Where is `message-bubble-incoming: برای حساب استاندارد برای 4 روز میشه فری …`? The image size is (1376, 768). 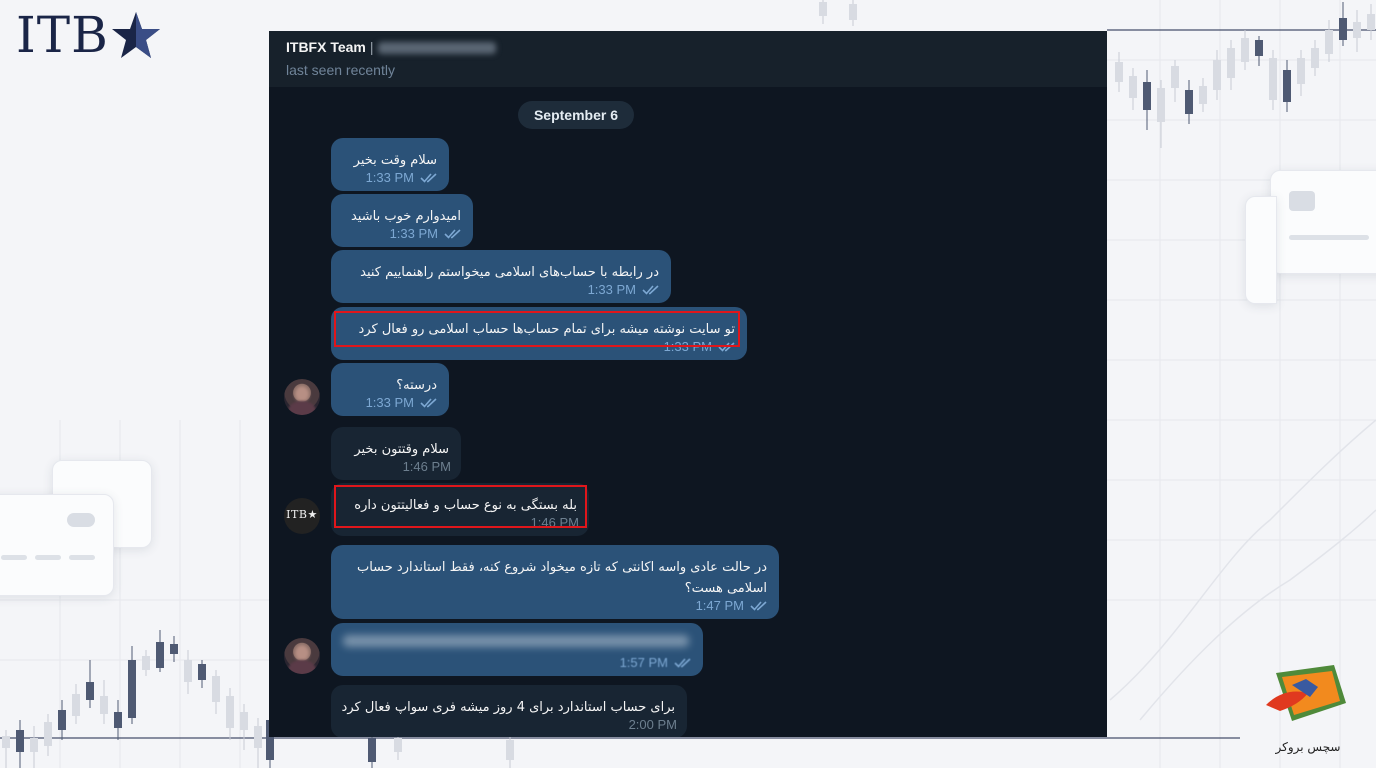
message-bubble-incoming: برای حساب استاندارد برای 4 روز میشه فری … is located at coordinates (509, 711).